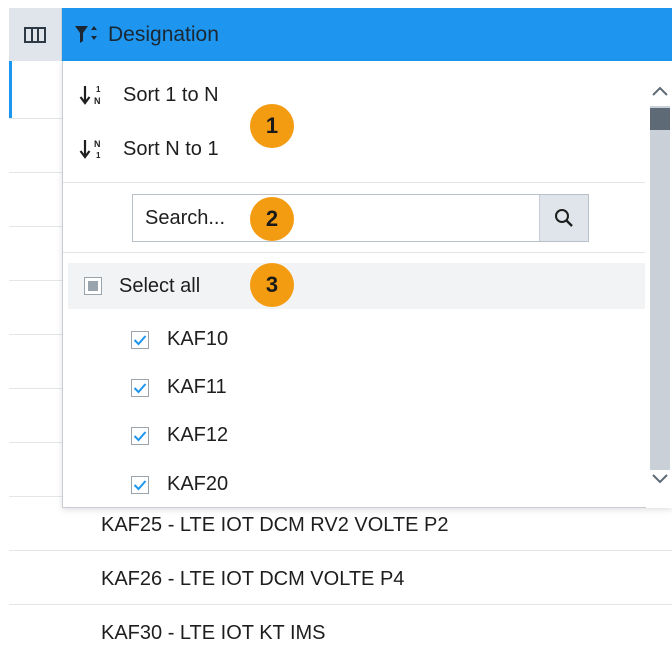 The image size is (672, 654). Describe the element at coordinates (90, 149) in the screenshot. I see `sort-descending-icon: N 1` at that location.